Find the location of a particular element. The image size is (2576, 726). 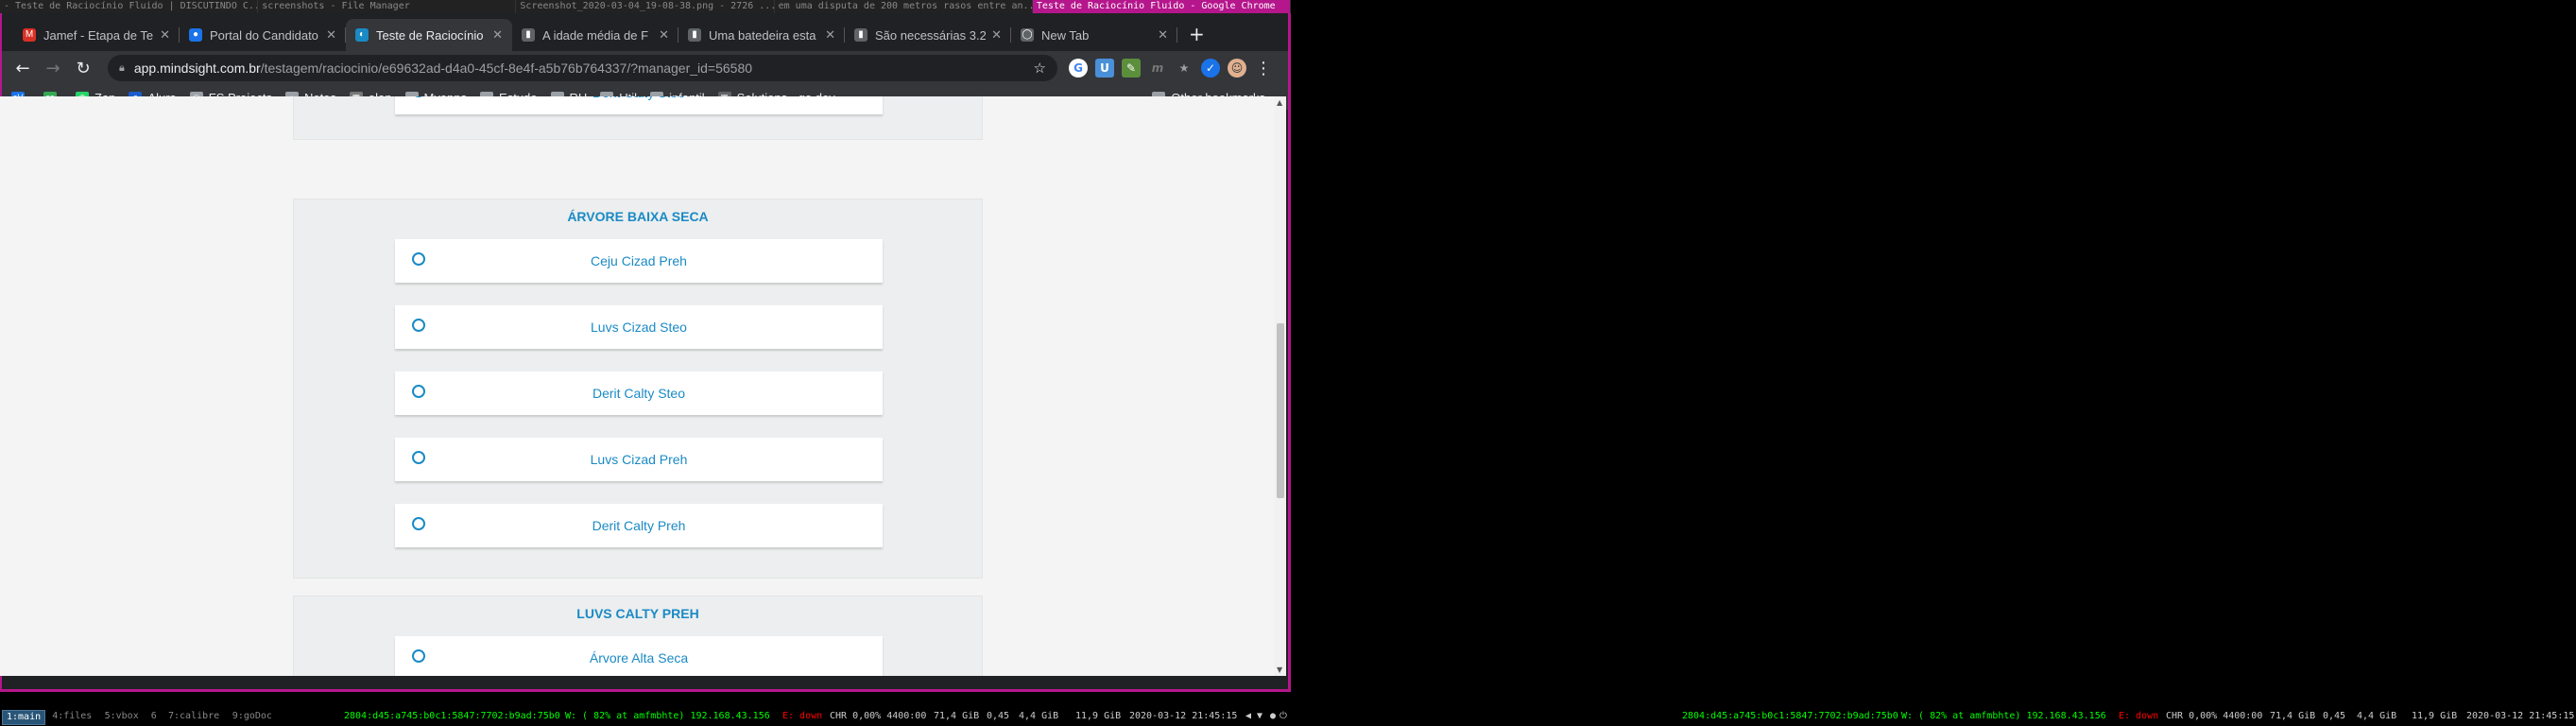

shield-extension-icon: U is located at coordinates (1104, 68).